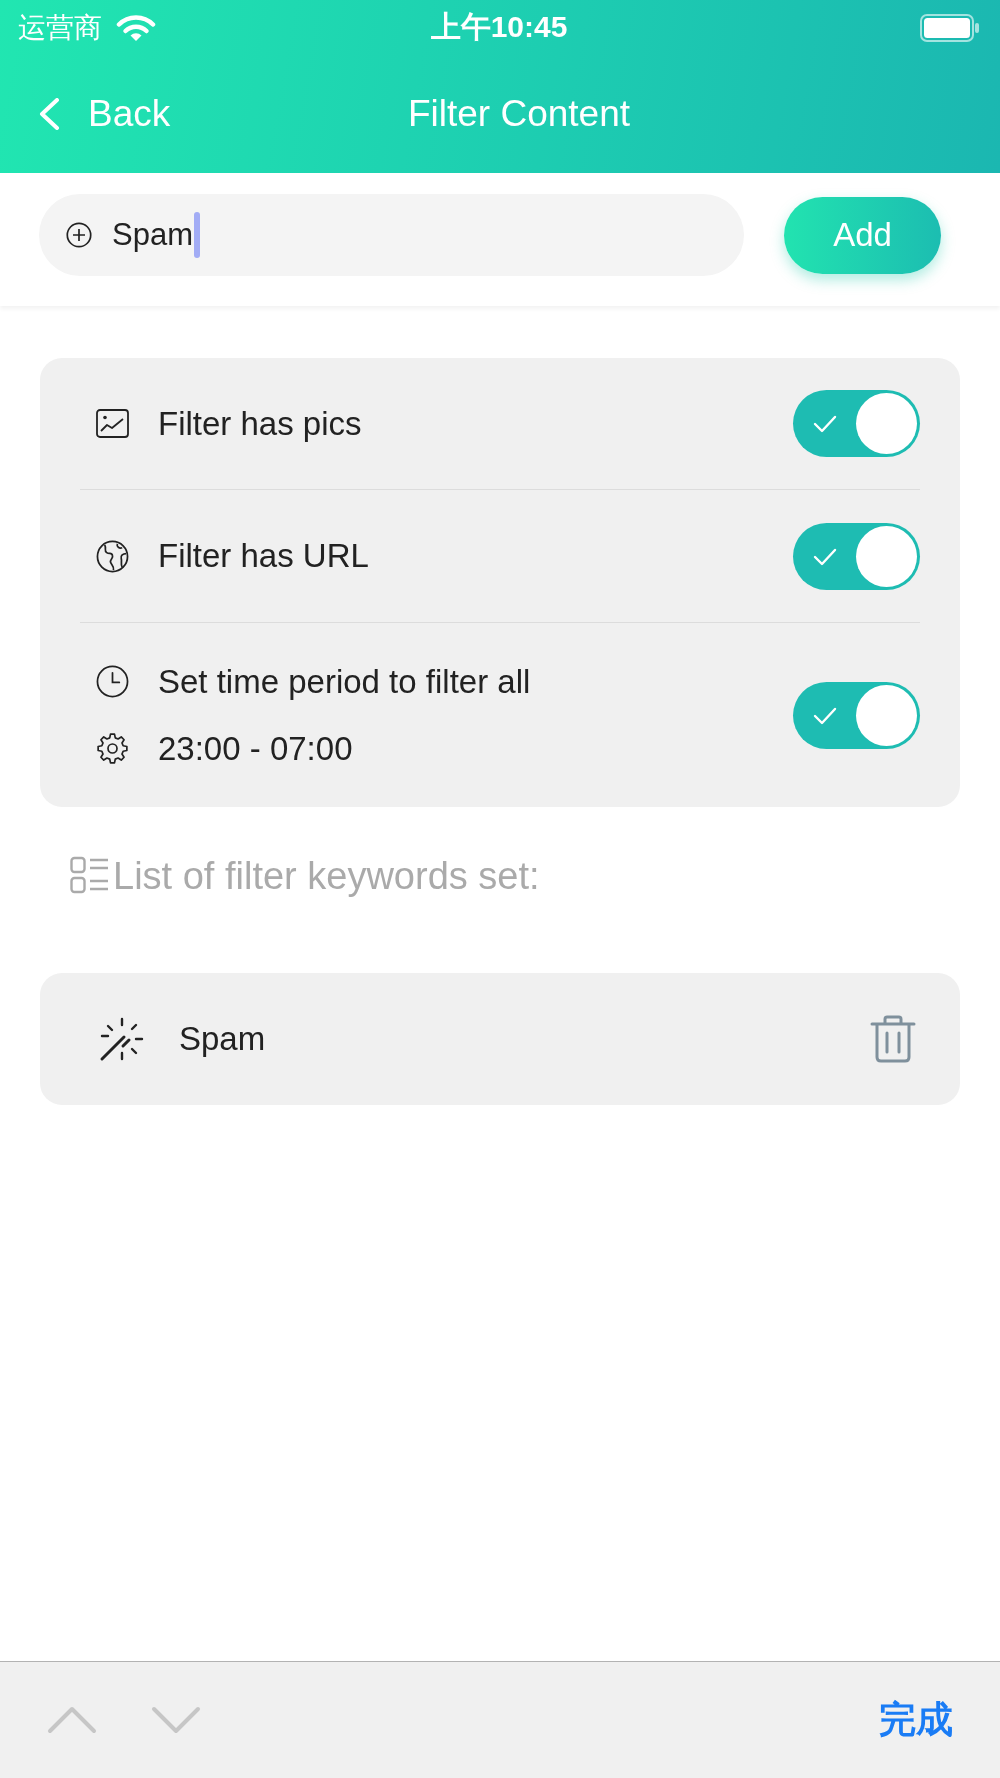 This screenshot has height=1778, width=1000. I want to click on trash-icon, so click(893, 1039).